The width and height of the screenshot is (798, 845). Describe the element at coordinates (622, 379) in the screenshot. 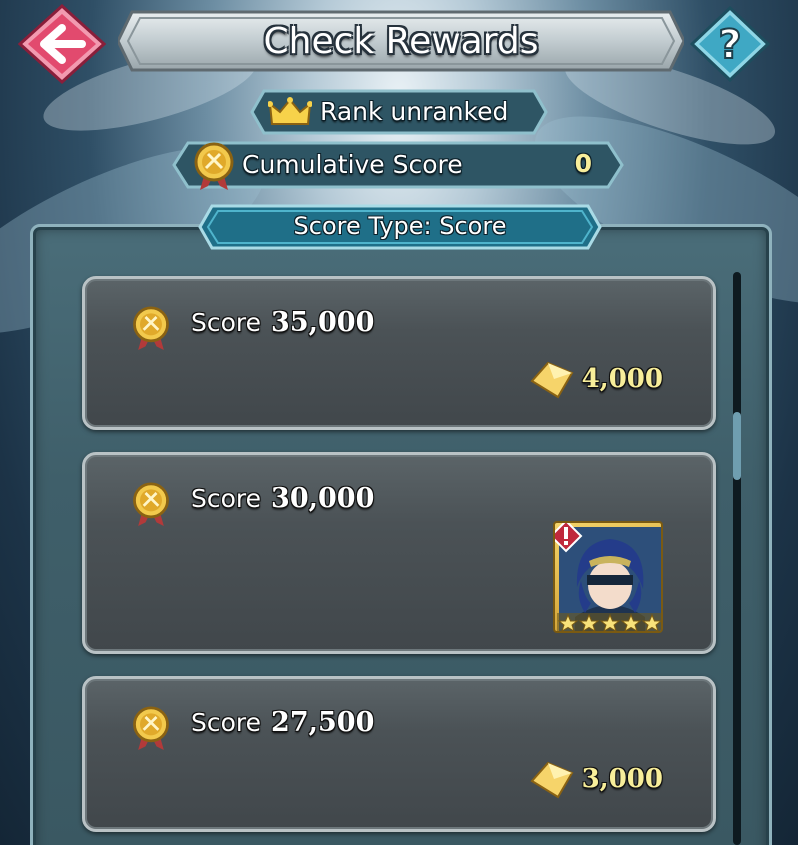

I see `reward-value: 4,000` at that location.